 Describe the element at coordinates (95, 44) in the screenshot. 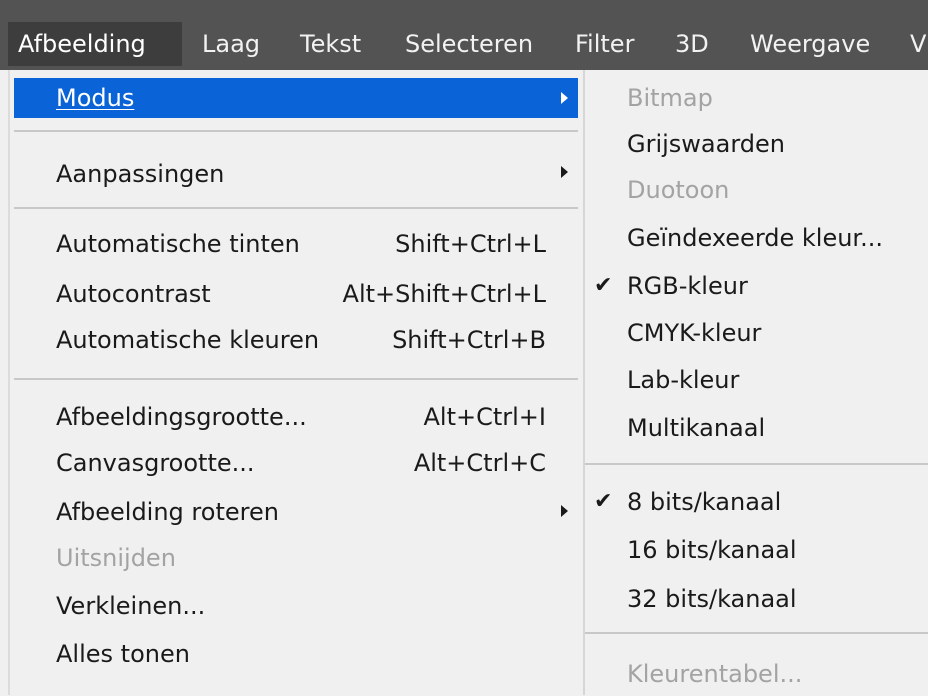

I see `menubar-afbeelding: Afbeelding` at that location.